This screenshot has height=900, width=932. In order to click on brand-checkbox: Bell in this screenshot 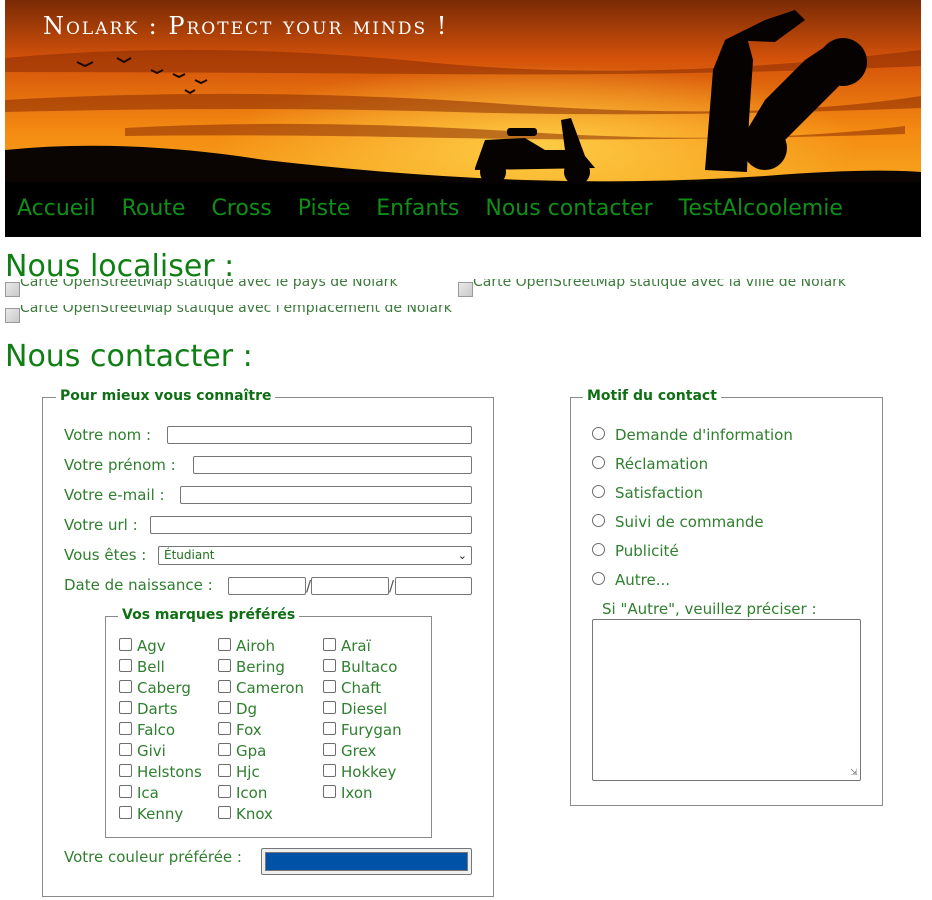, I will do `click(142, 667)`.